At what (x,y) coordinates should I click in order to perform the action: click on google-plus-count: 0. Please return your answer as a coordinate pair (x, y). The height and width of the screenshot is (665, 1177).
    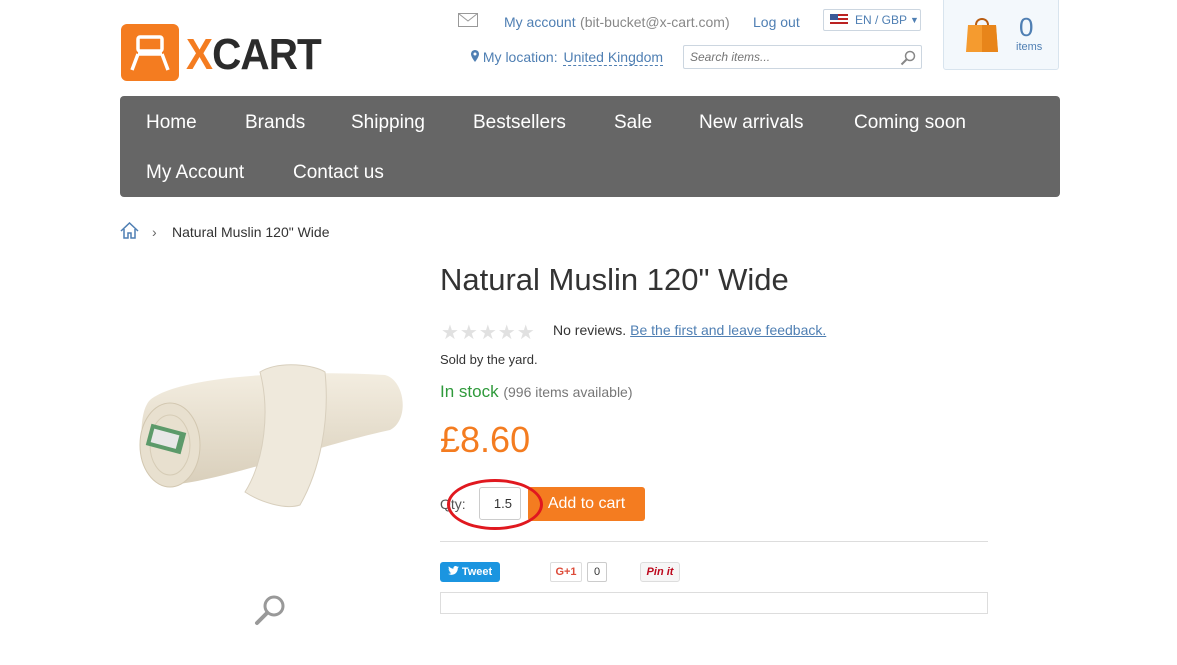
    Looking at the image, I should click on (597, 572).